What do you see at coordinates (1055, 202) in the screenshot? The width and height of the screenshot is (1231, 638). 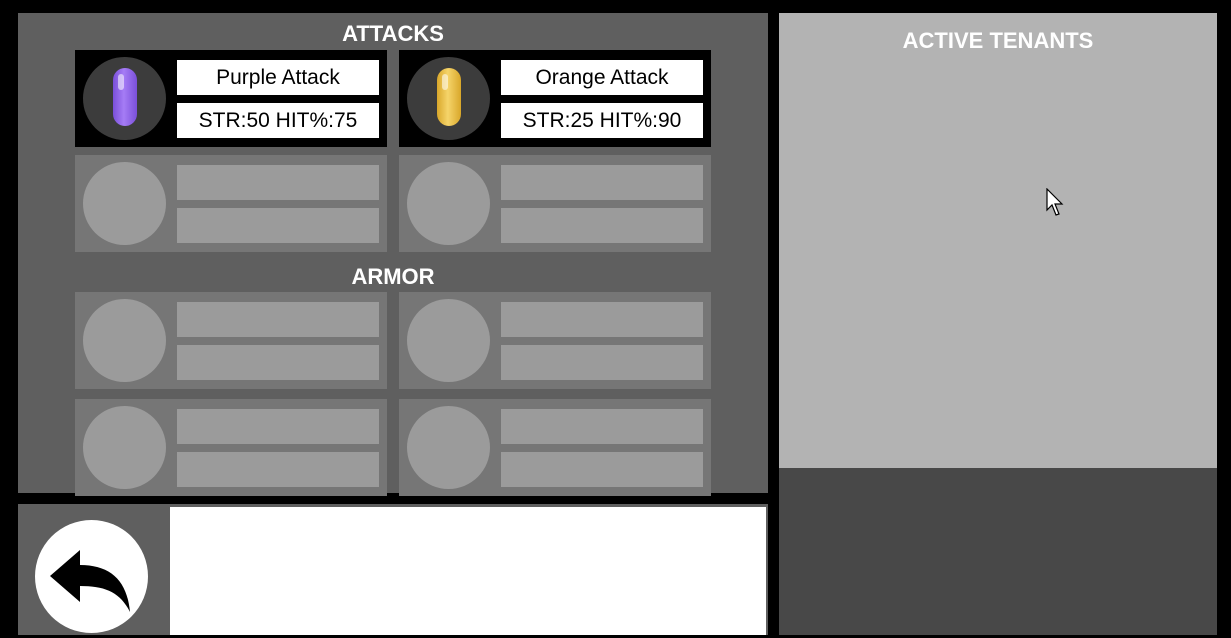 I see `mouse-cursor-icon` at bounding box center [1055, 202].